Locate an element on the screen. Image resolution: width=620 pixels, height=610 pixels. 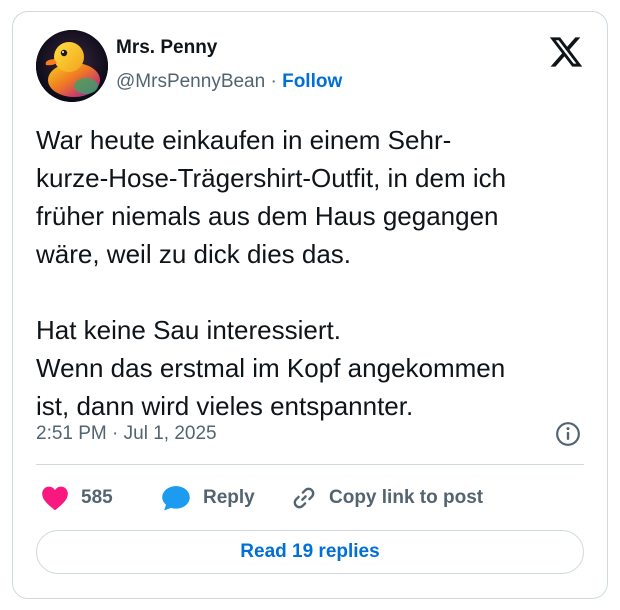
reply-bubble-icon is located at coordinates (176, 498).